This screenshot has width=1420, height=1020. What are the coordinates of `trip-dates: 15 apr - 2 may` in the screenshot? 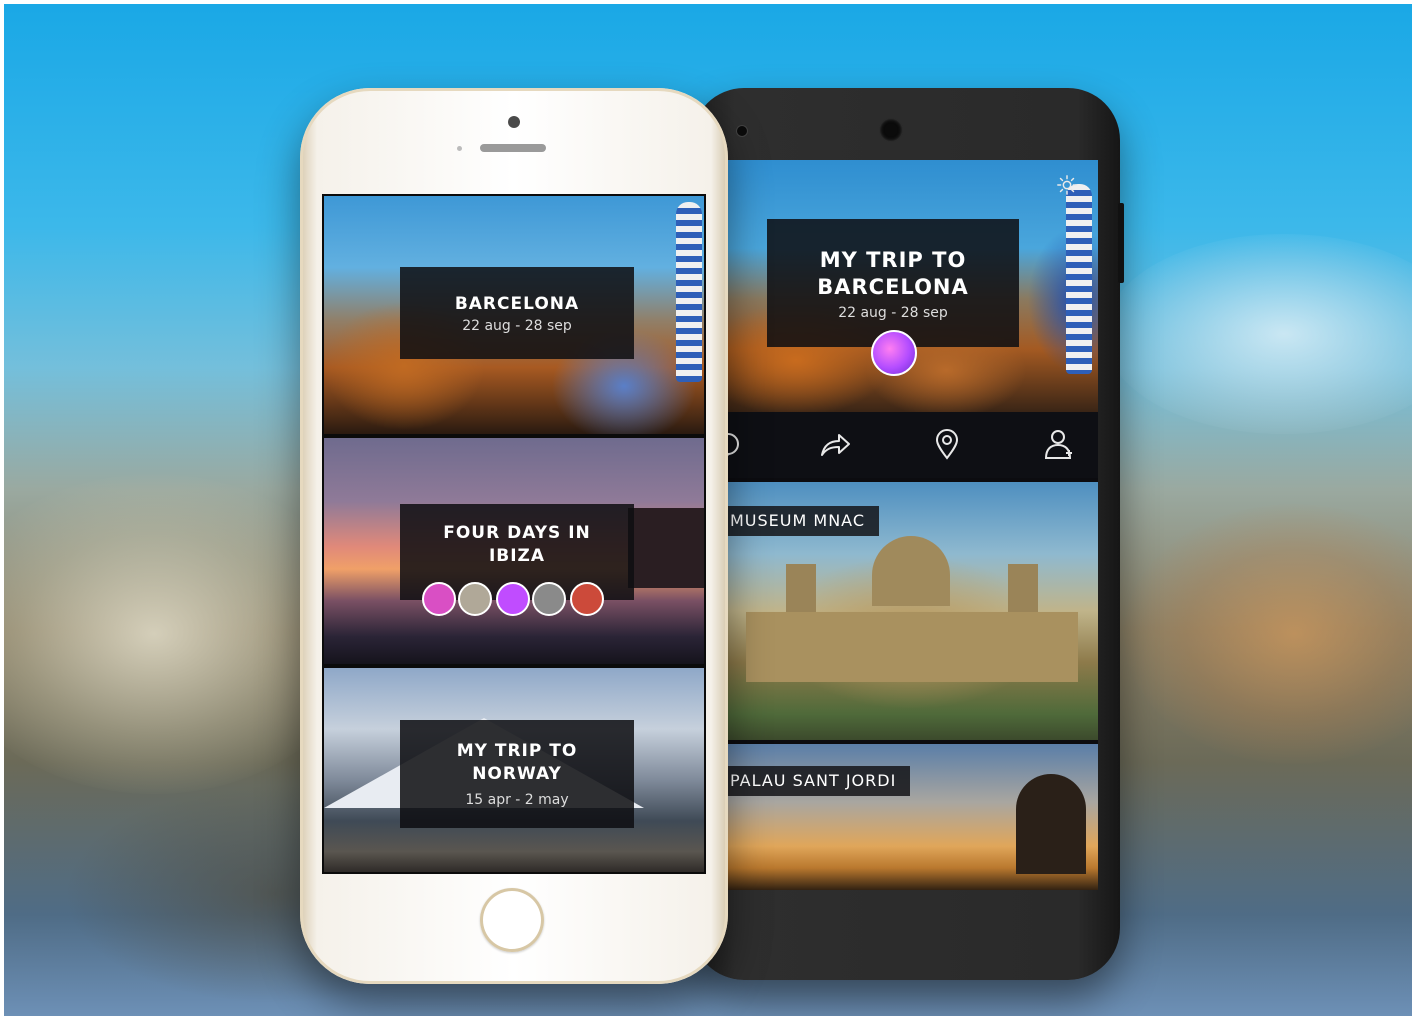 It's located at (517, 800).